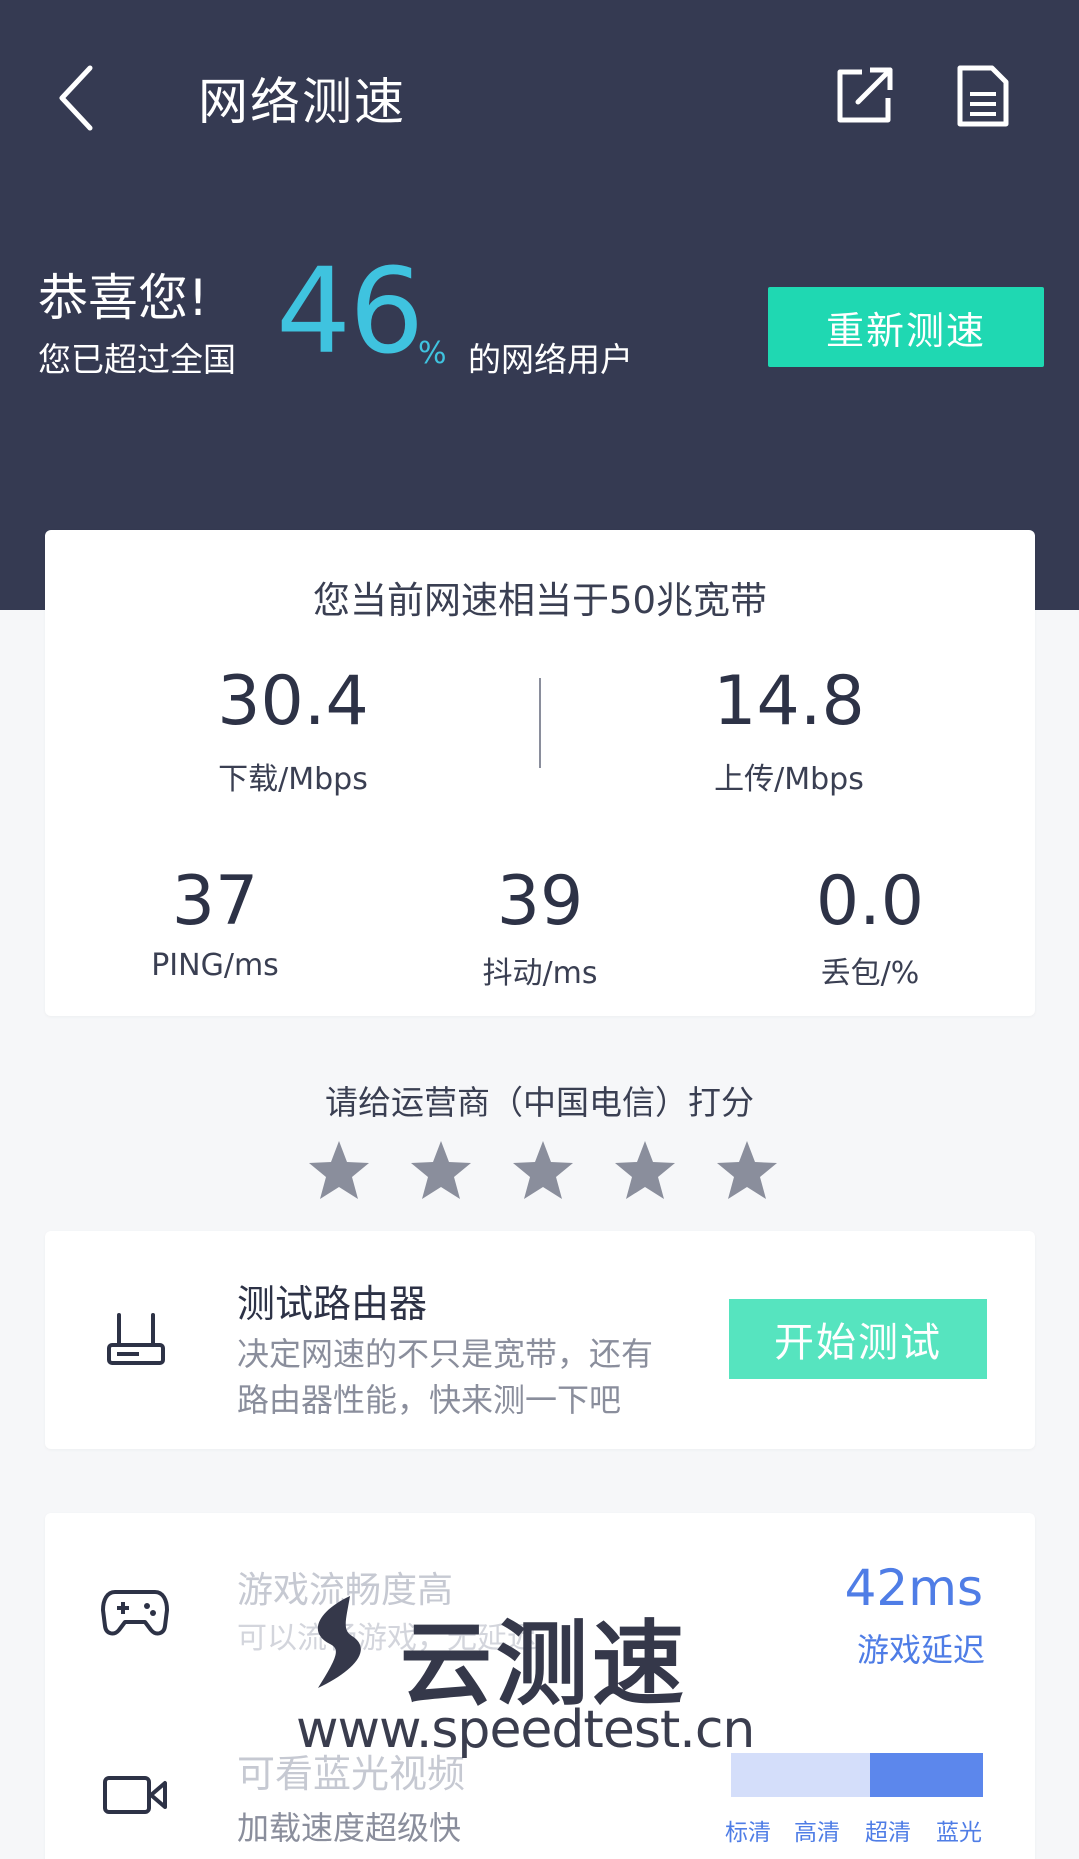  Describe the element at coordinates (215, 901) in the screenshot. I see `ping-value: 37` at that location.